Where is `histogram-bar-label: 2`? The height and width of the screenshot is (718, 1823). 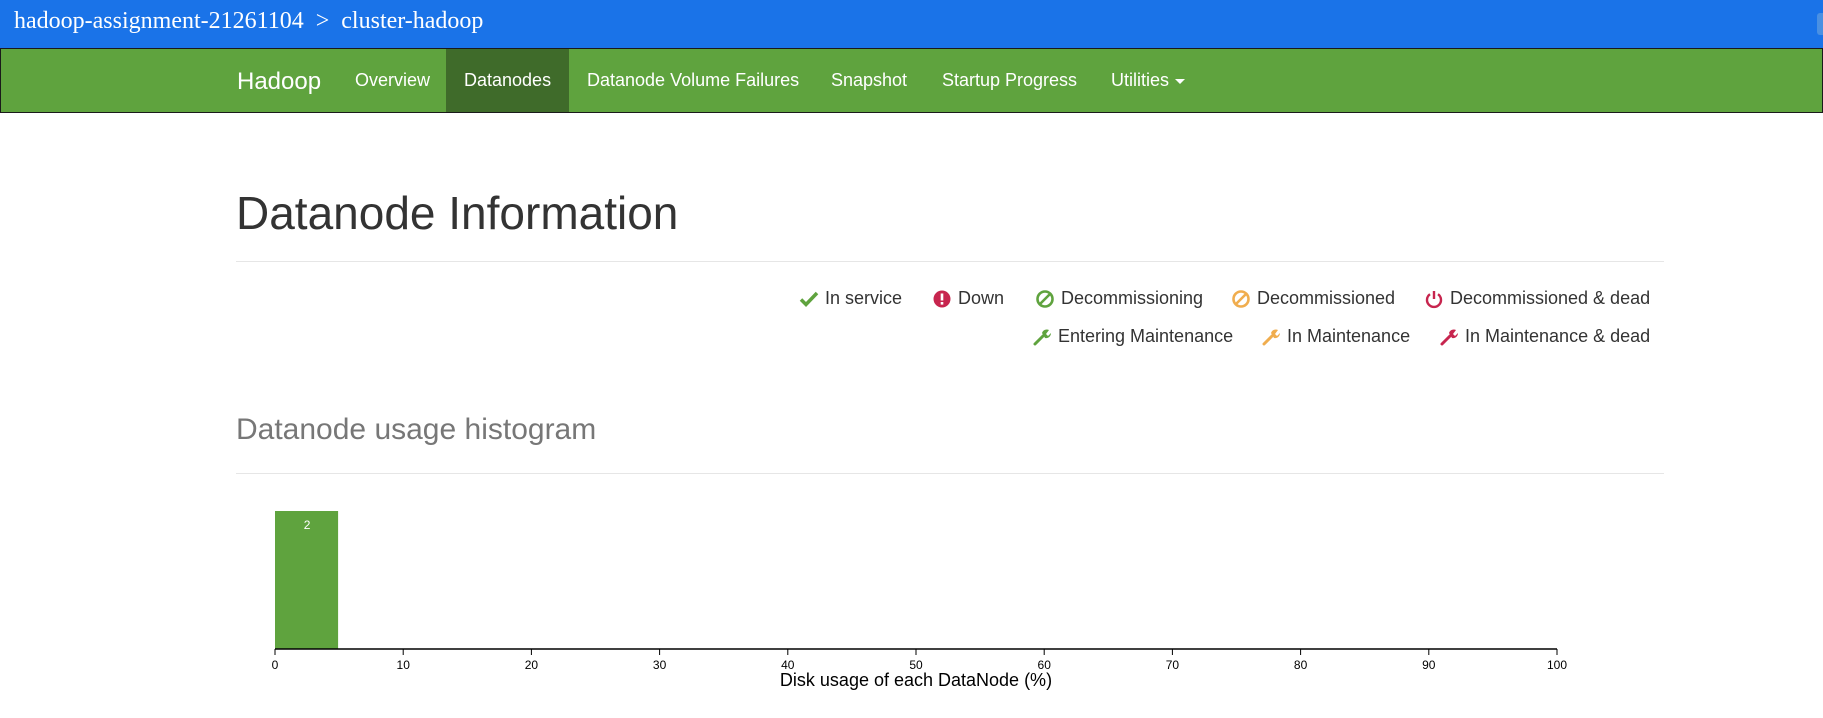 histogram-bar-label: 2 is located at coordinates (307, 525).